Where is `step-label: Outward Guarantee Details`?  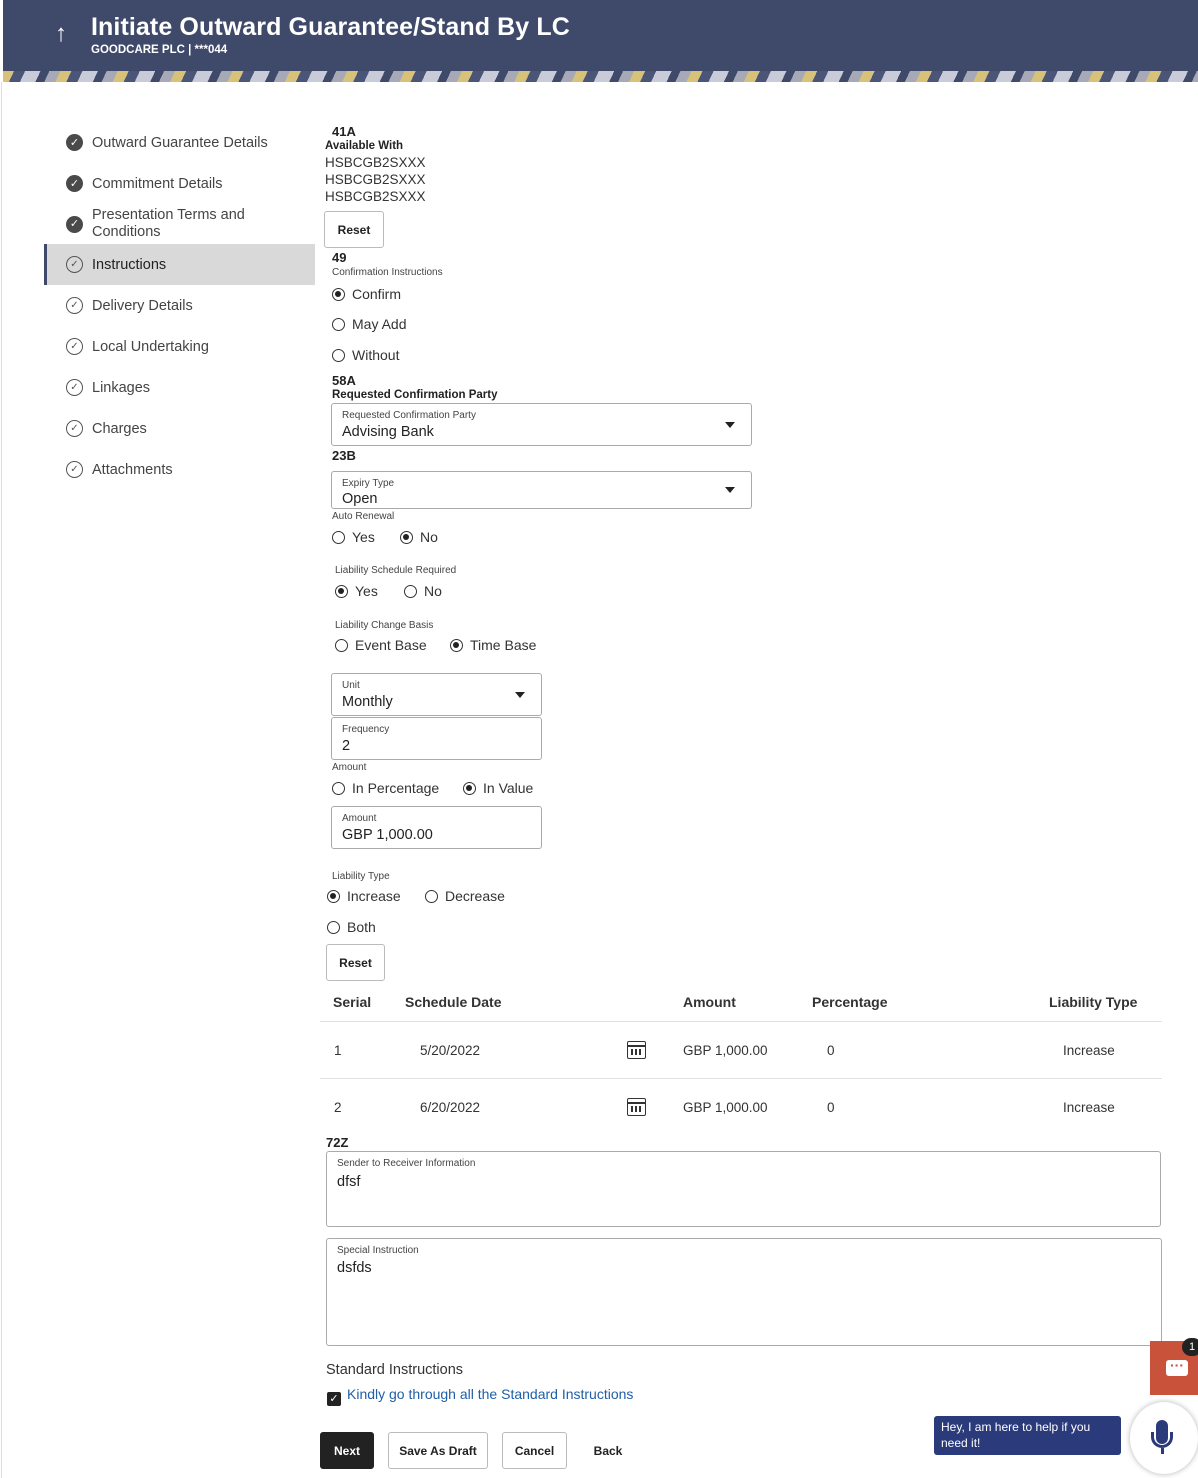
step-label: Outward Guarantee Details is located at coordinates (180, 142).